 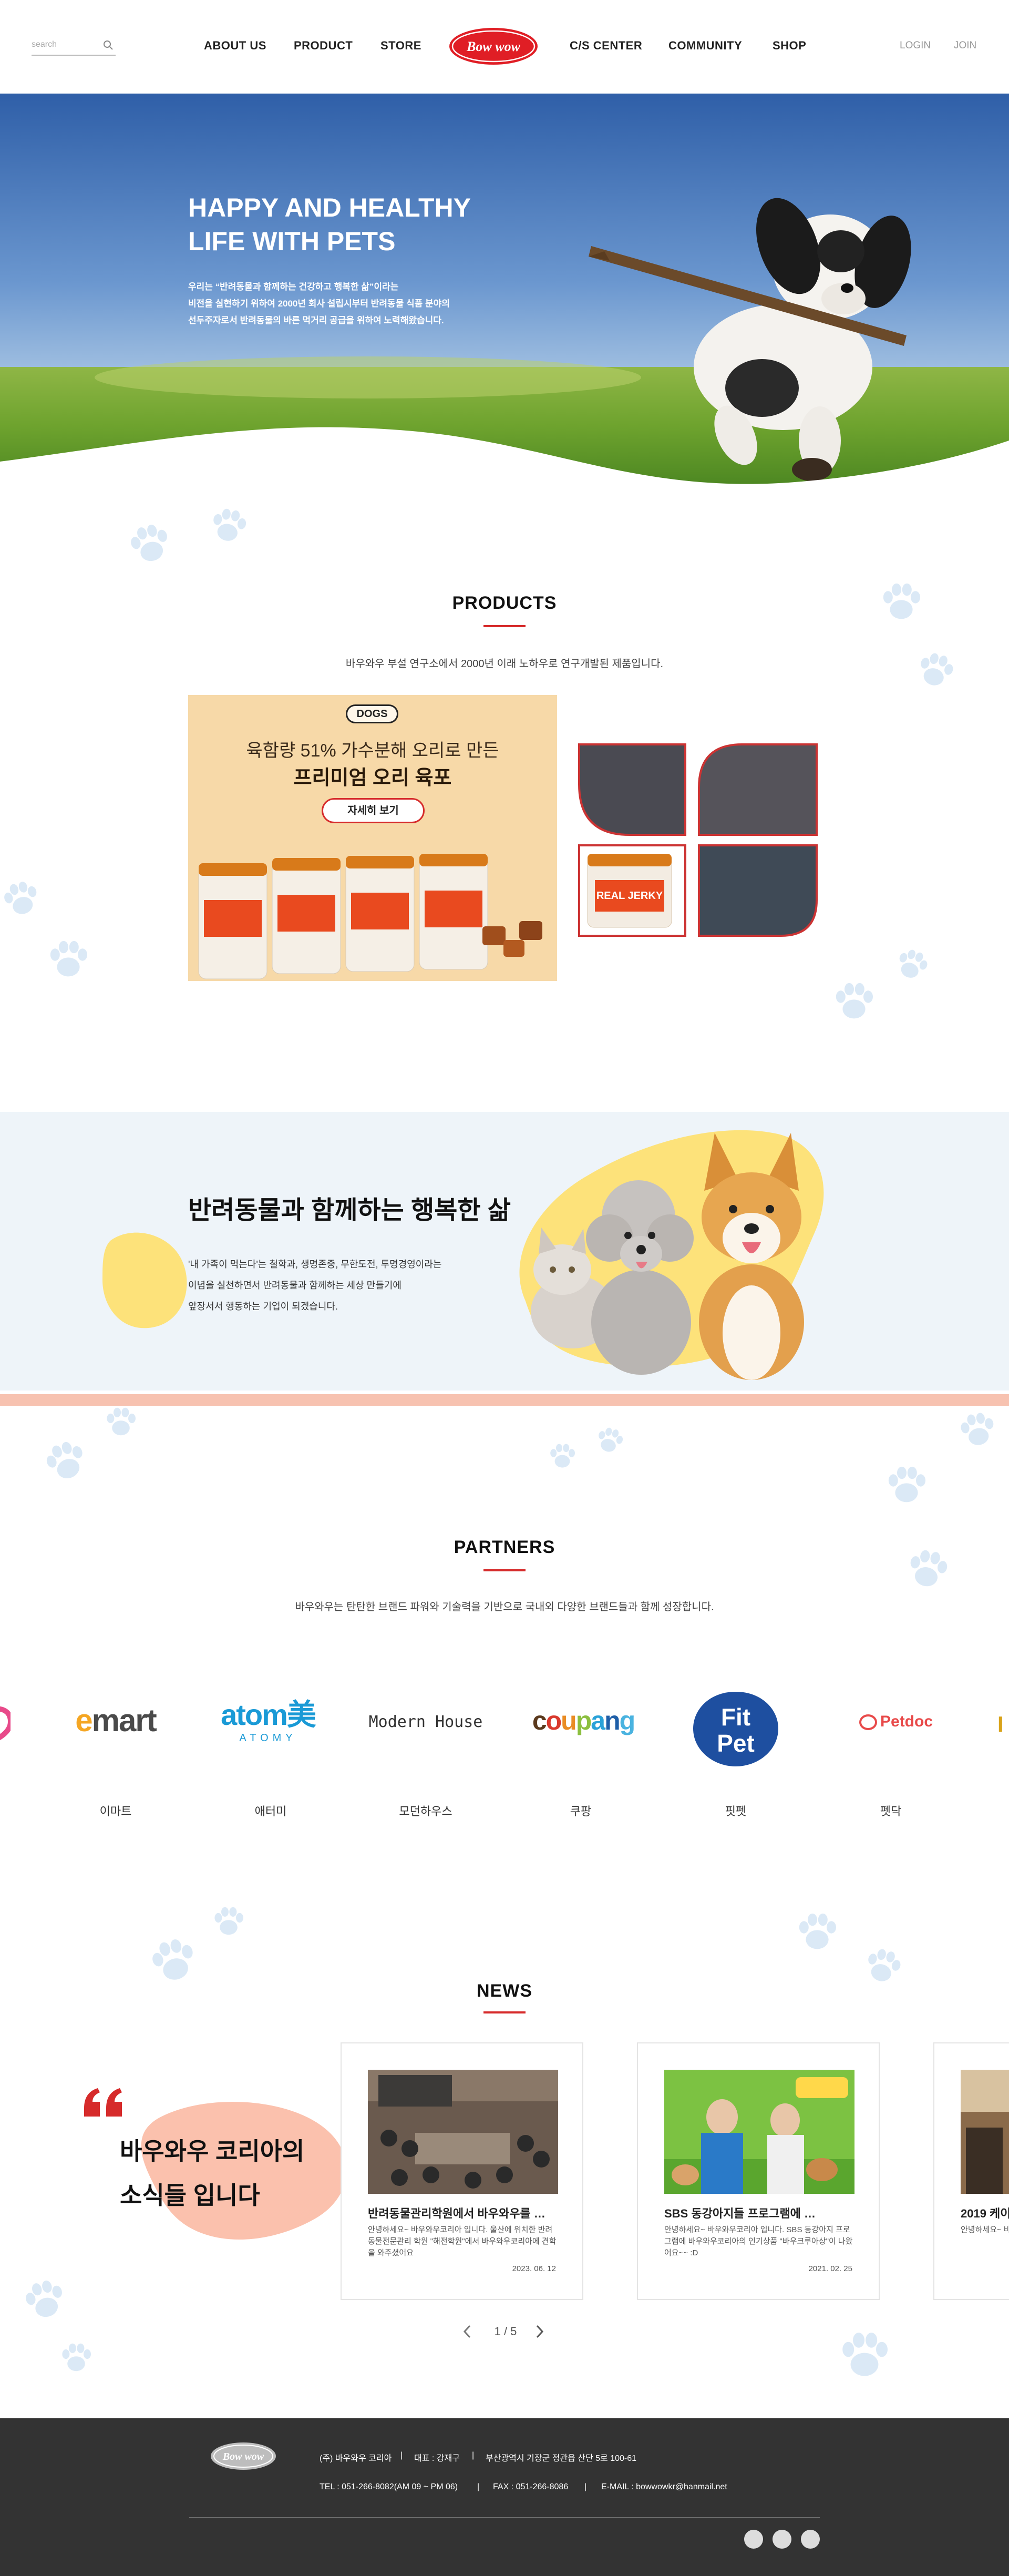 I want to click on coupang-p: p, so click(x=583, y=1720).